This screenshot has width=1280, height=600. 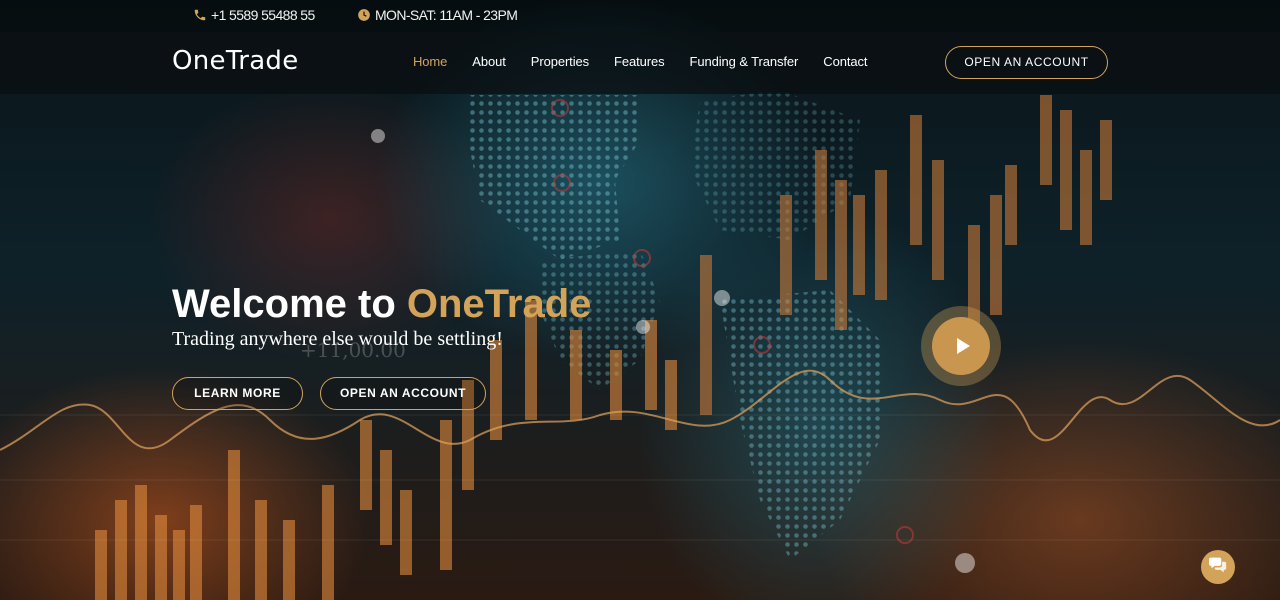 I want to click on nav-open-account-button: OPEN AN ACCOUNT, so click(x=1026, y=62).